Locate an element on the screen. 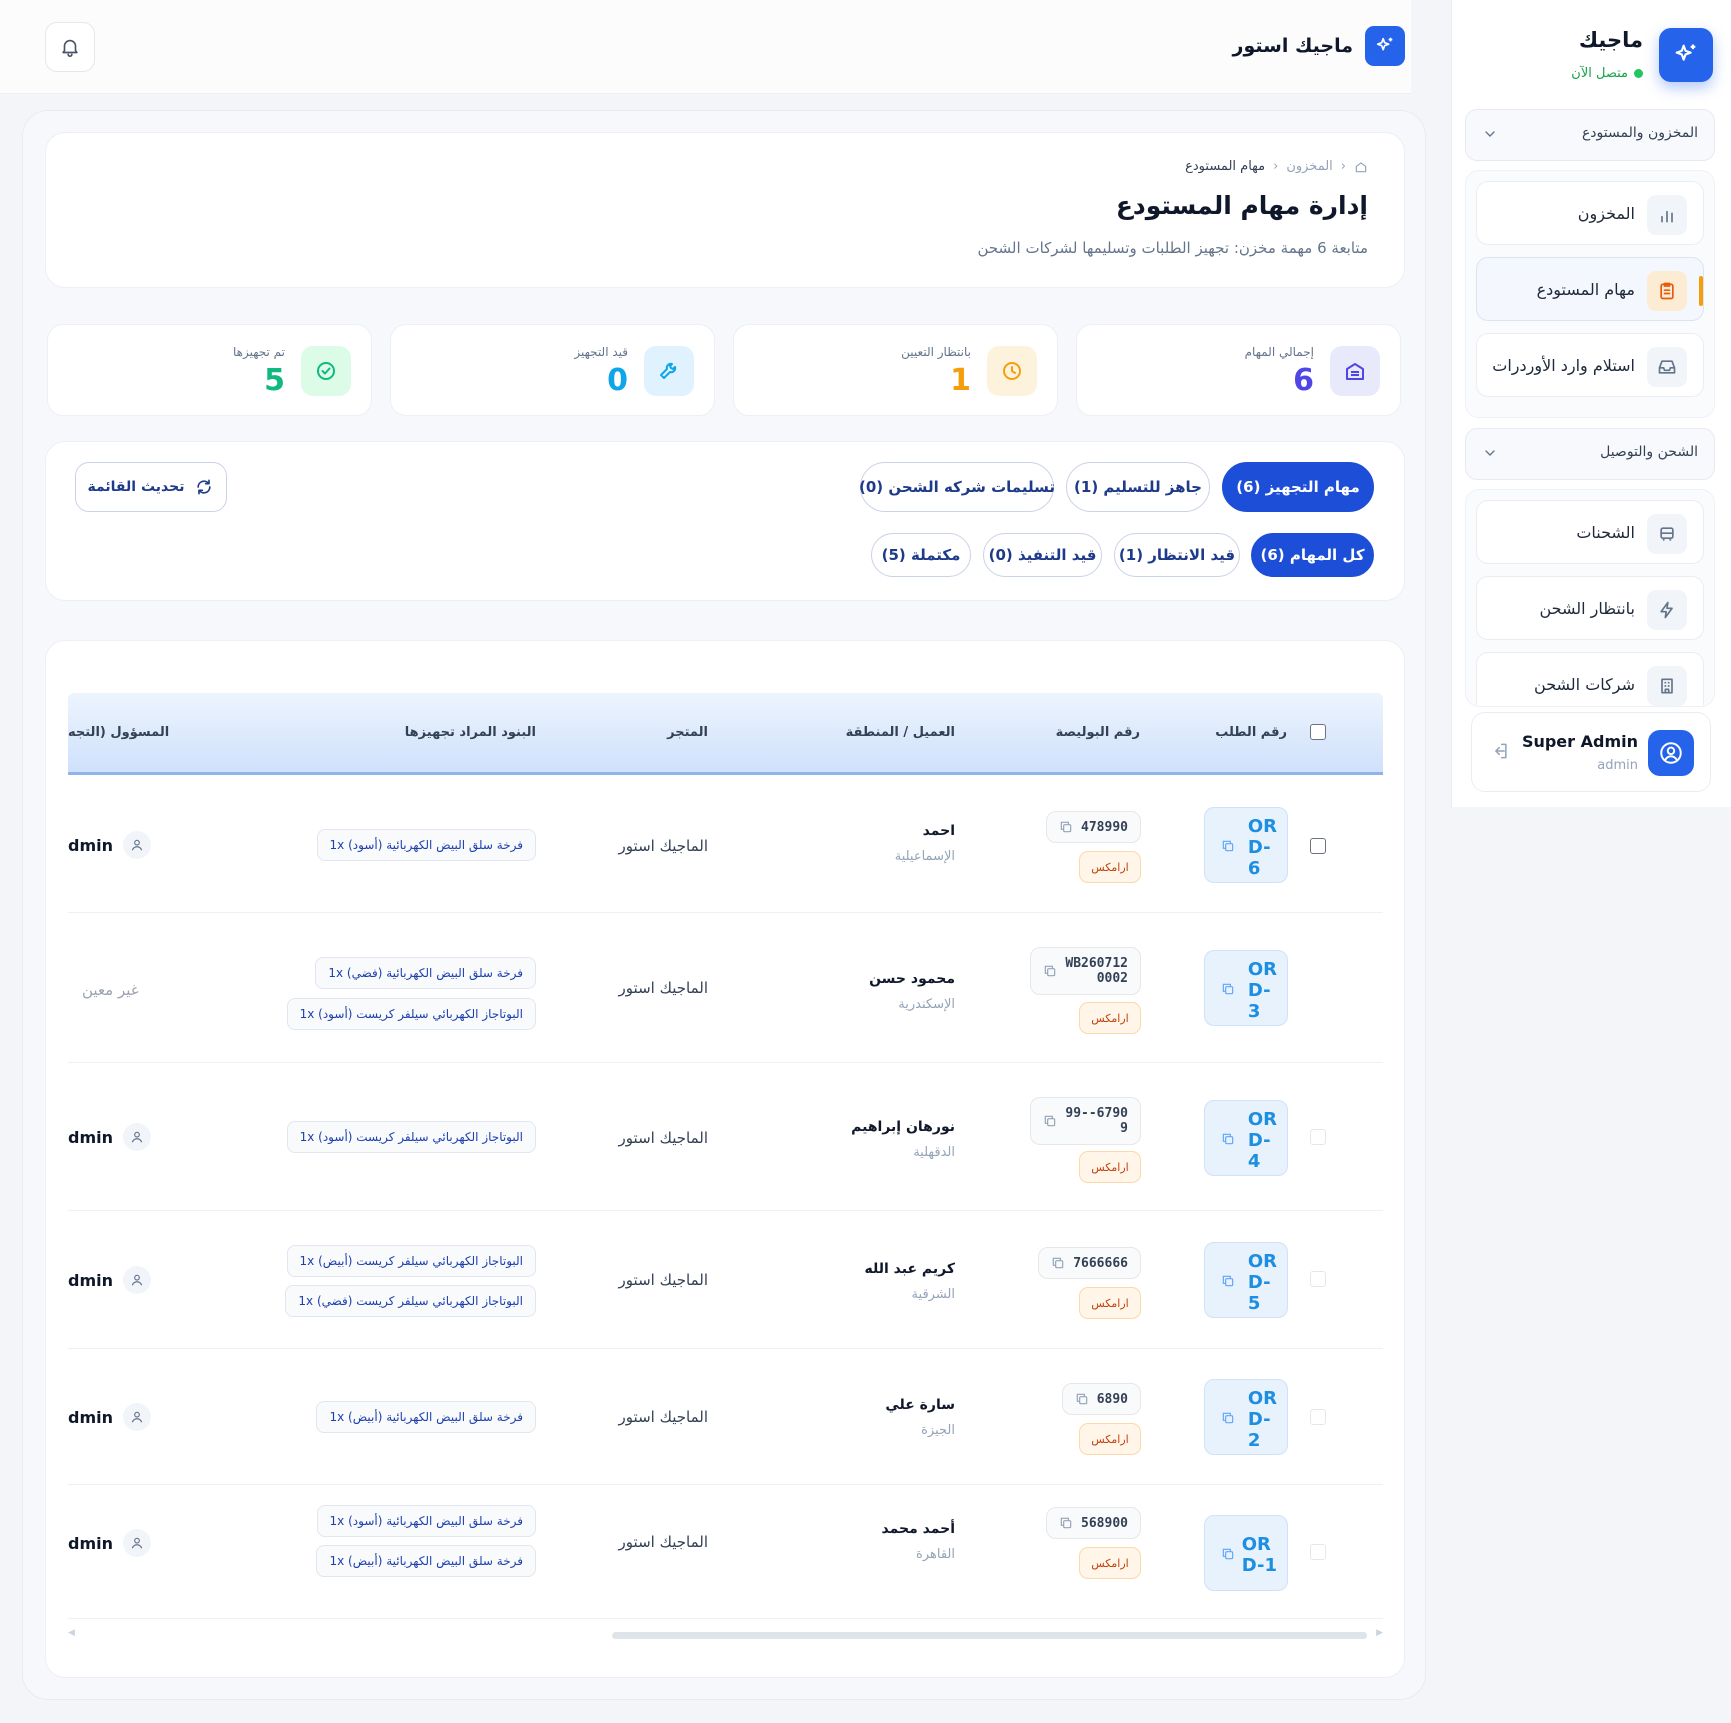  sidebar-item-label: استلام وارد الأوردرات is located at coordinates (1563, 365).